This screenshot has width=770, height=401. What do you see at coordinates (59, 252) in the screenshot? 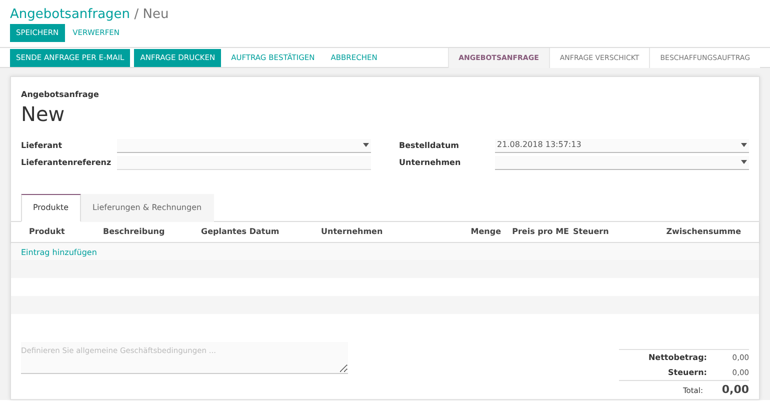
I see `add-line-link: Eintrag hinzufügen` at bounding box center [59, 252].